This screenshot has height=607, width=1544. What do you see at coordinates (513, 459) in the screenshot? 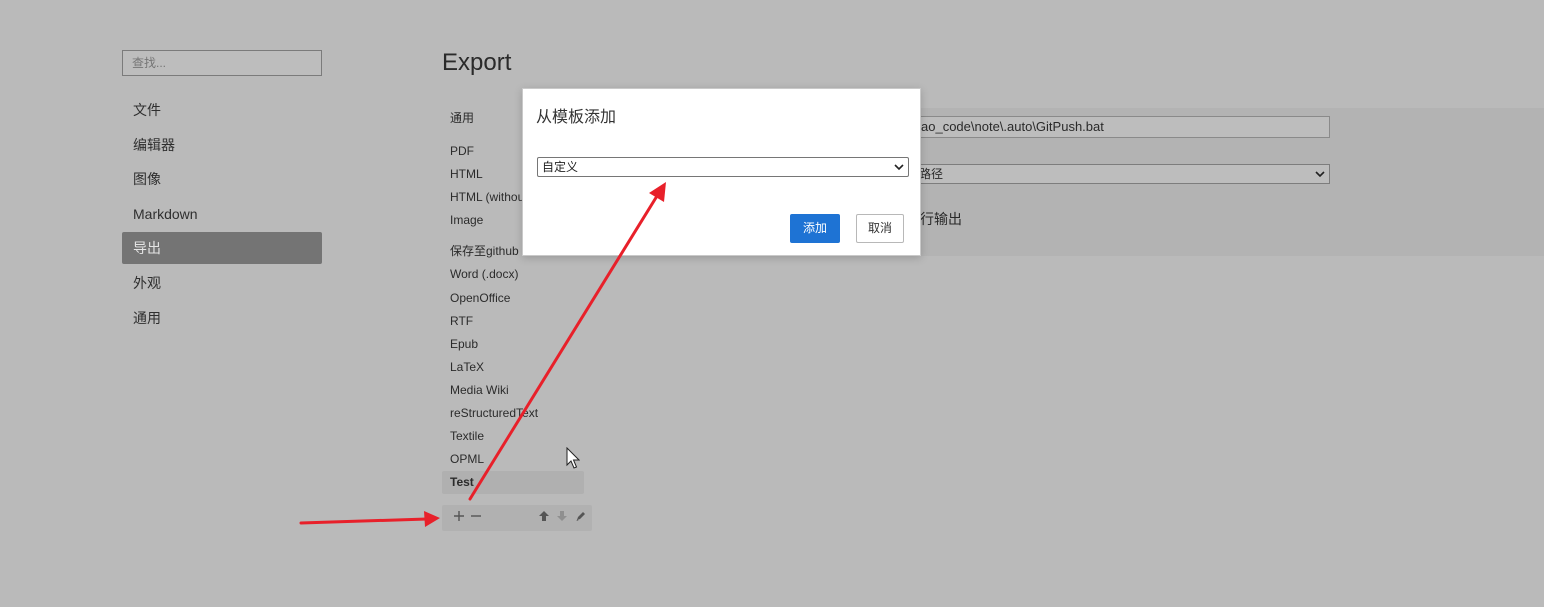
I see `export-item-opml: OPML` at bounding box center [513, 459].